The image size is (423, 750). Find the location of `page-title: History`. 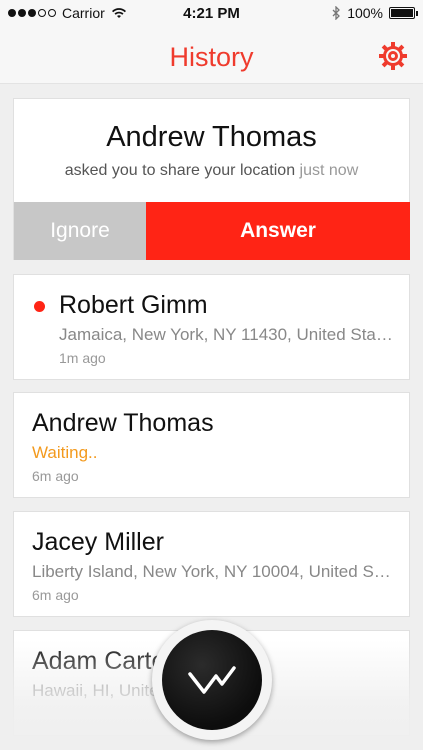

page-title: History is located at coordinates (211, 57).